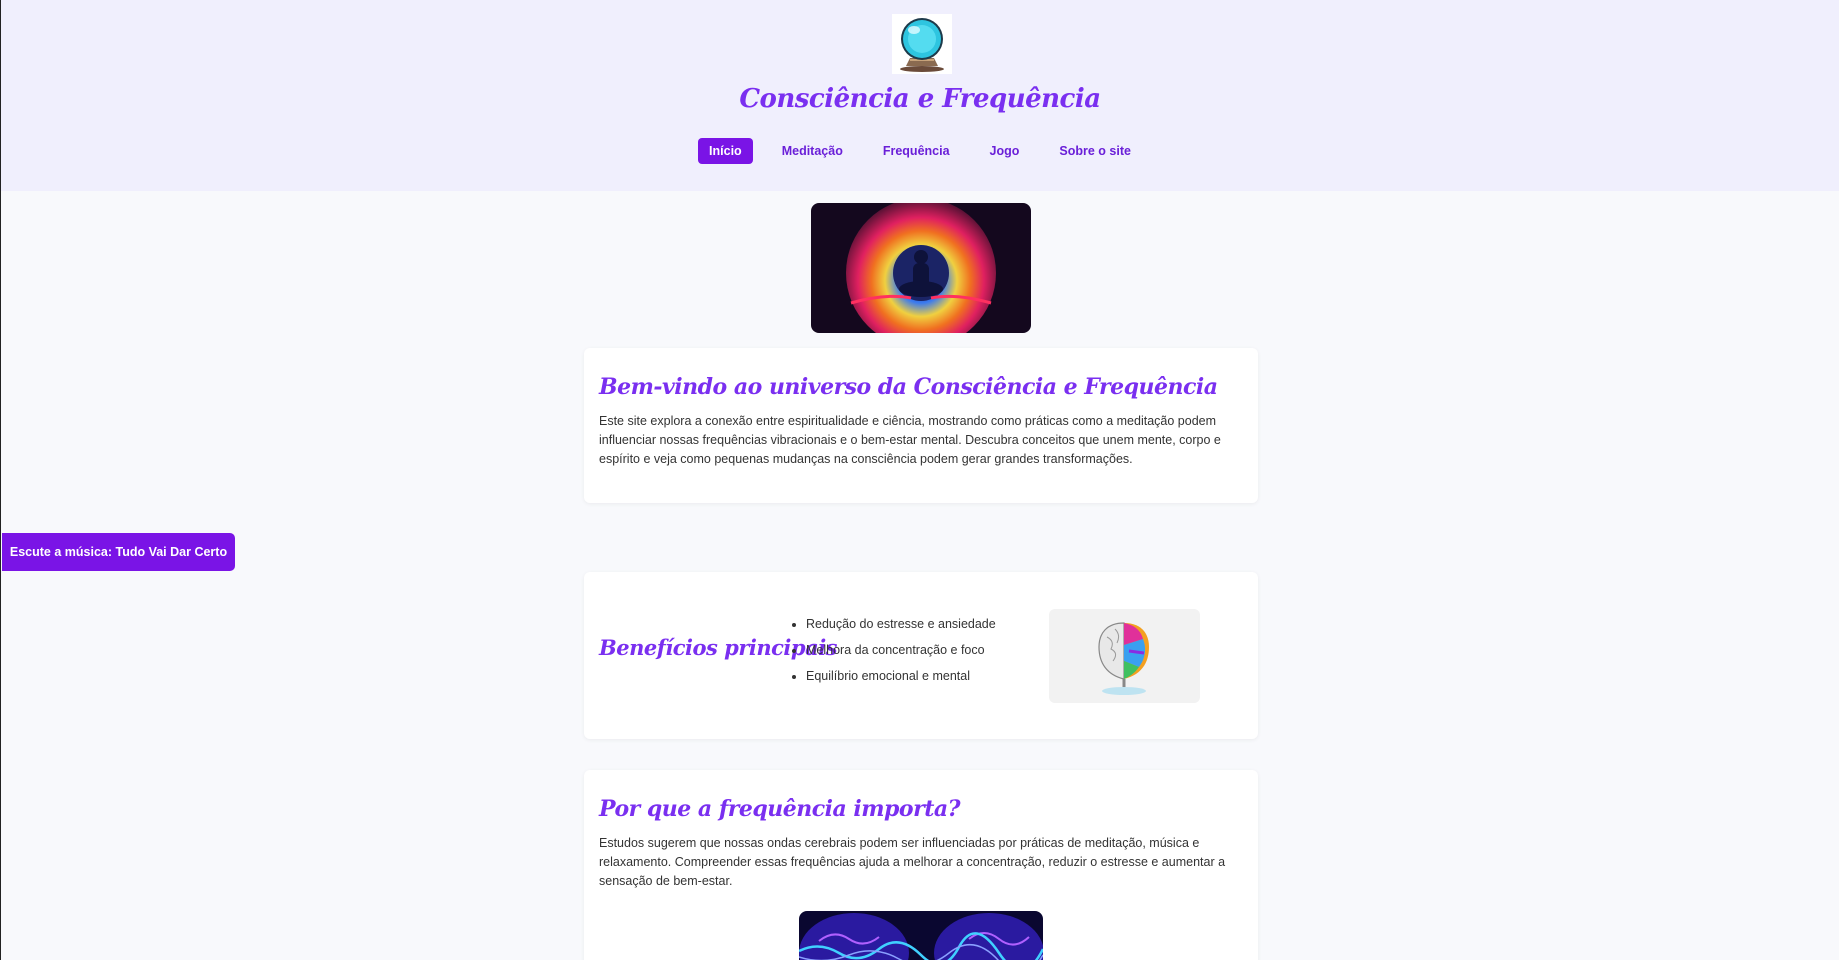 The image size is (1839, 960). I want to click on brain-image, so click(1124, 656).